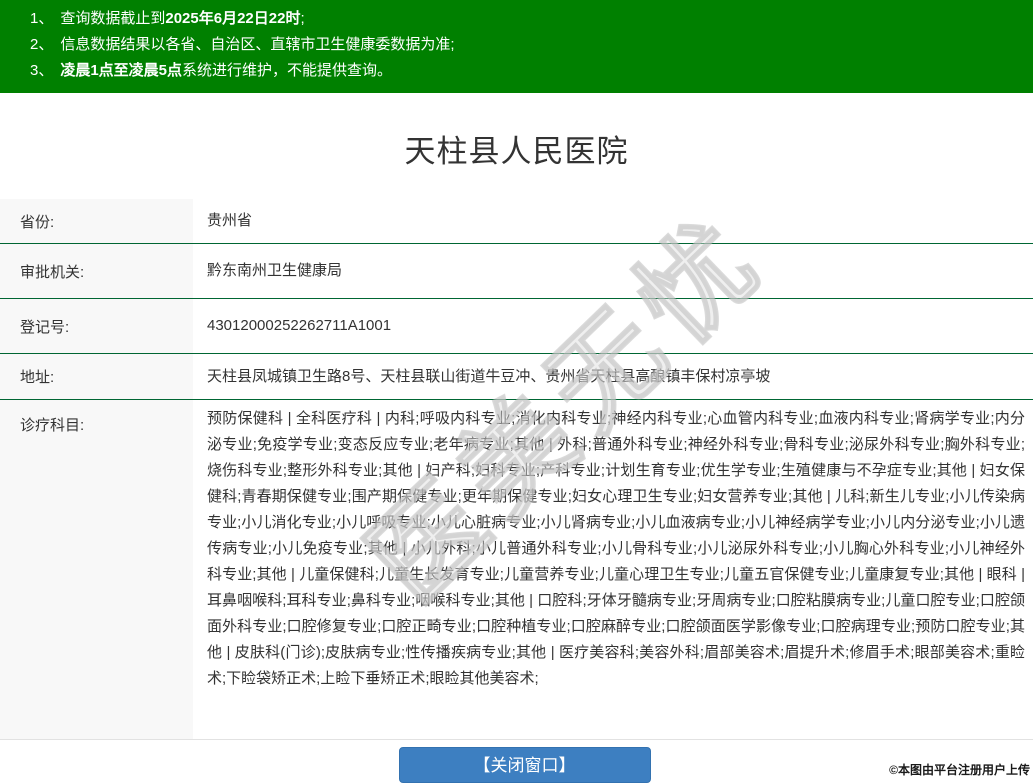 This screenshot has height=784, width=1033. Describe the element at coordinates (521, 71) in the screenshot. I see `notice-line-3: 3、 凌晨1点至凌晨5点系统进行维护，不能提供查询。` at that location.